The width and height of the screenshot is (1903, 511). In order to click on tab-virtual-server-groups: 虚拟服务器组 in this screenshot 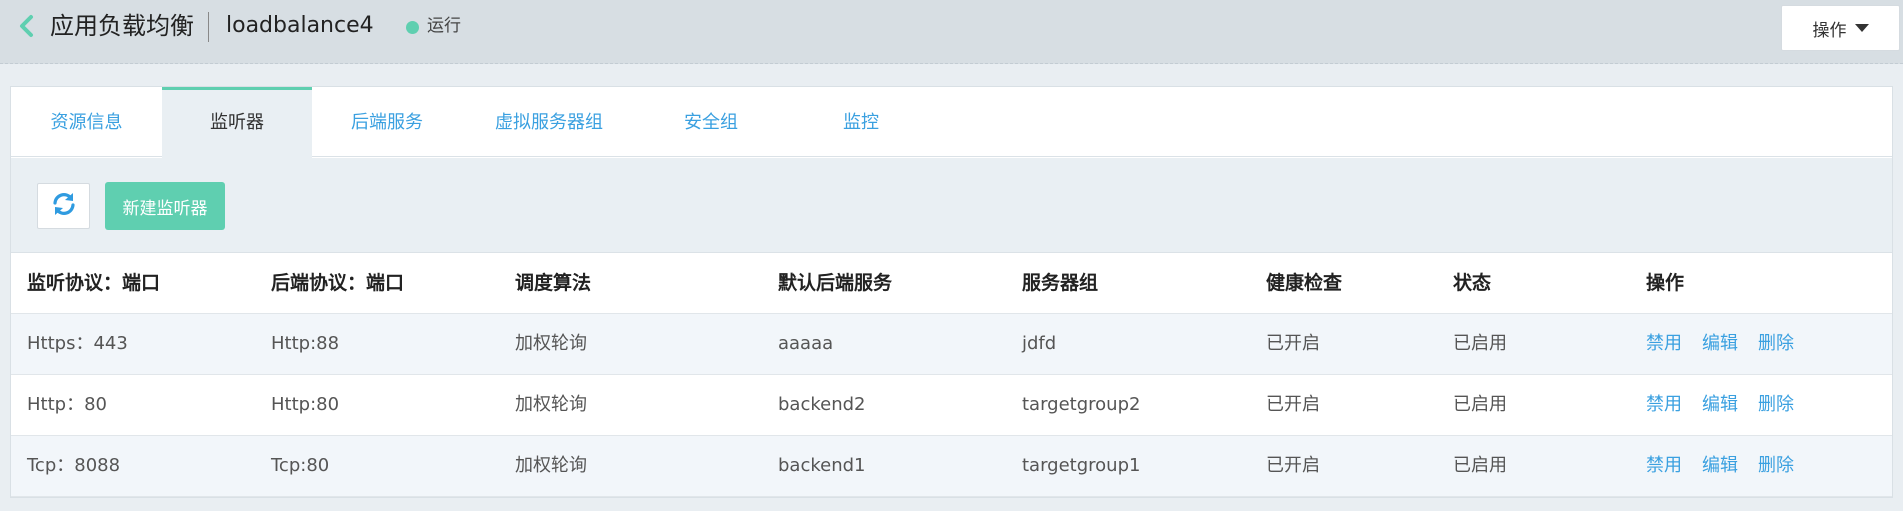, I will do `click(549, 122)`.